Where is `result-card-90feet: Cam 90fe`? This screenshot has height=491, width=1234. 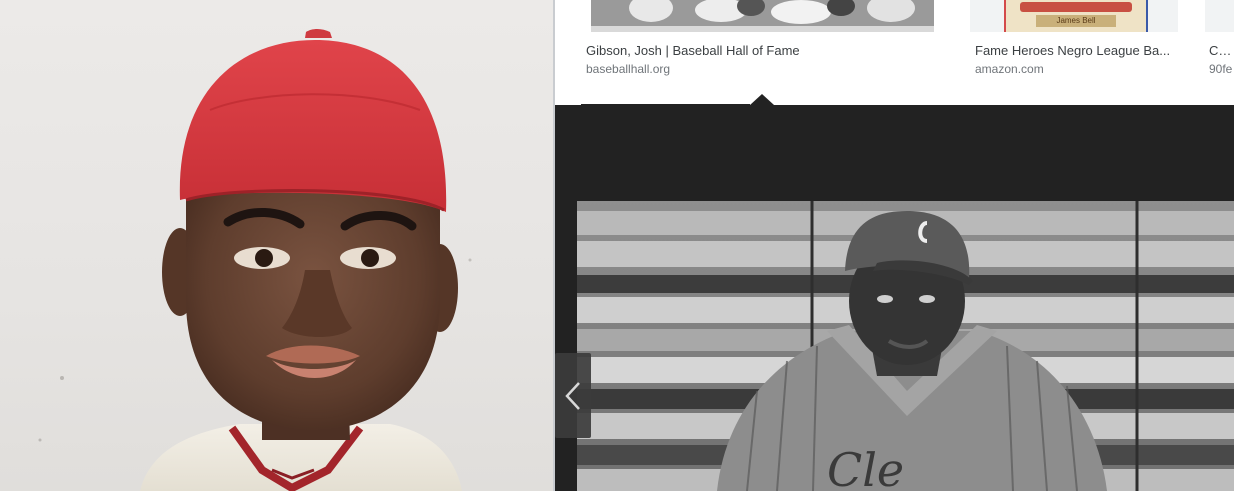
result-card-90feet: Cam 90fe is located at coordinates (1219, 52).